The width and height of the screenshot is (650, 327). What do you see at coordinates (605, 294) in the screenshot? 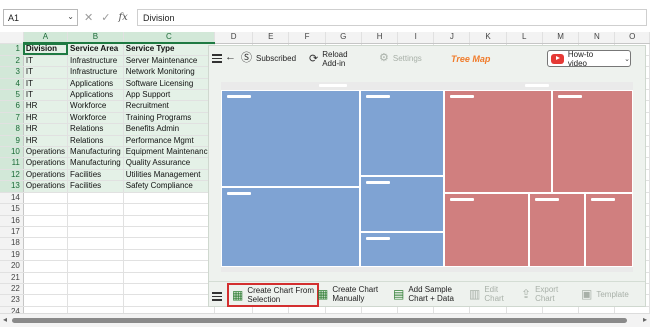
I see `template-button: ▣ Template` at bounding box center [605, 294].